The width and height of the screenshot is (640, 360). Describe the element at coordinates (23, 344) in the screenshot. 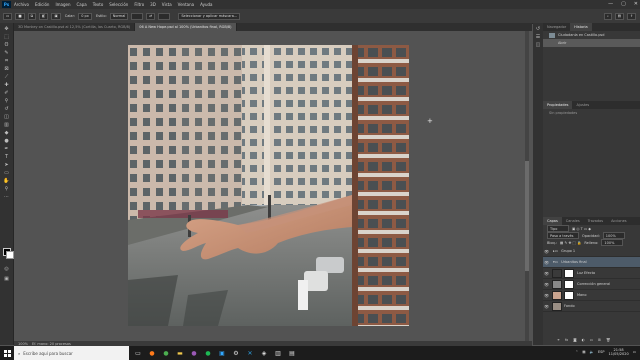

I see `zoom-level: 100%` at that location.